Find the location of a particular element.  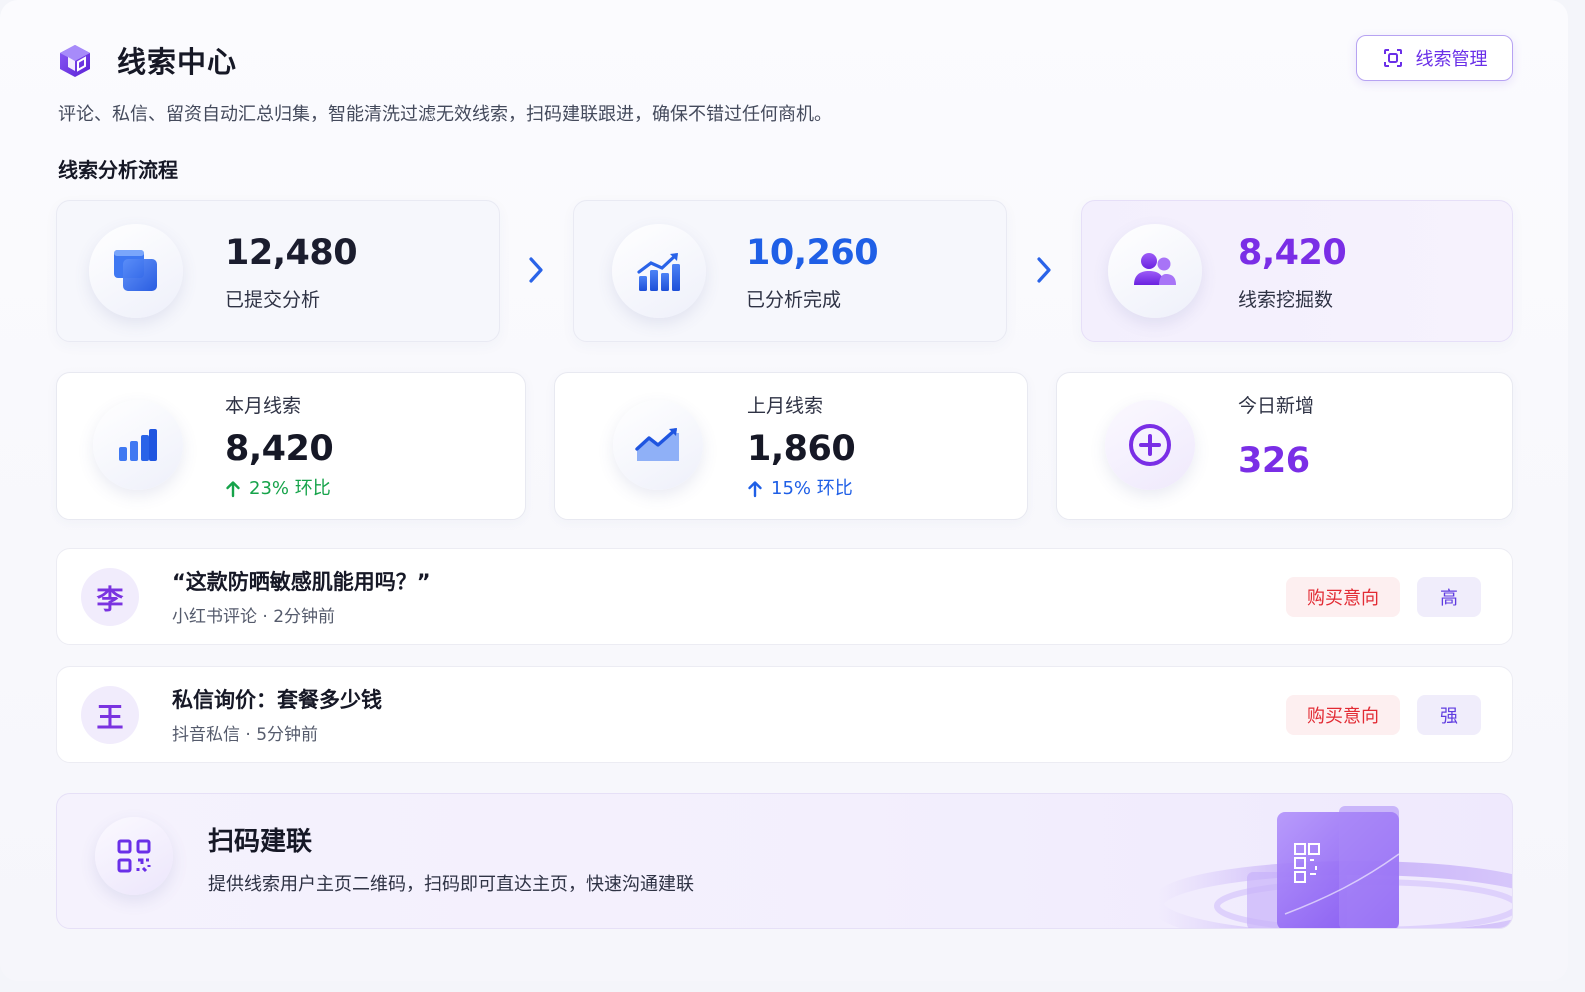

qr-illustration is located at coordinates (1331, 867).